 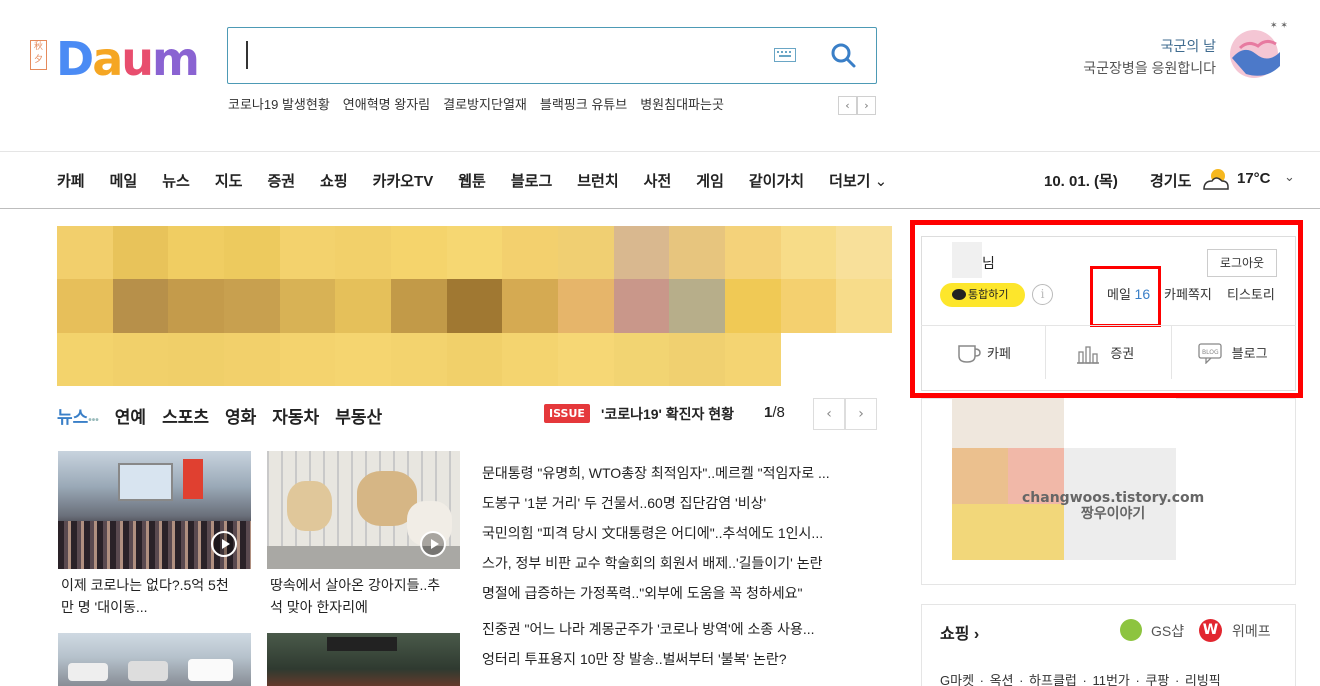 I want to click on search-box, so click(x=552, y=55).